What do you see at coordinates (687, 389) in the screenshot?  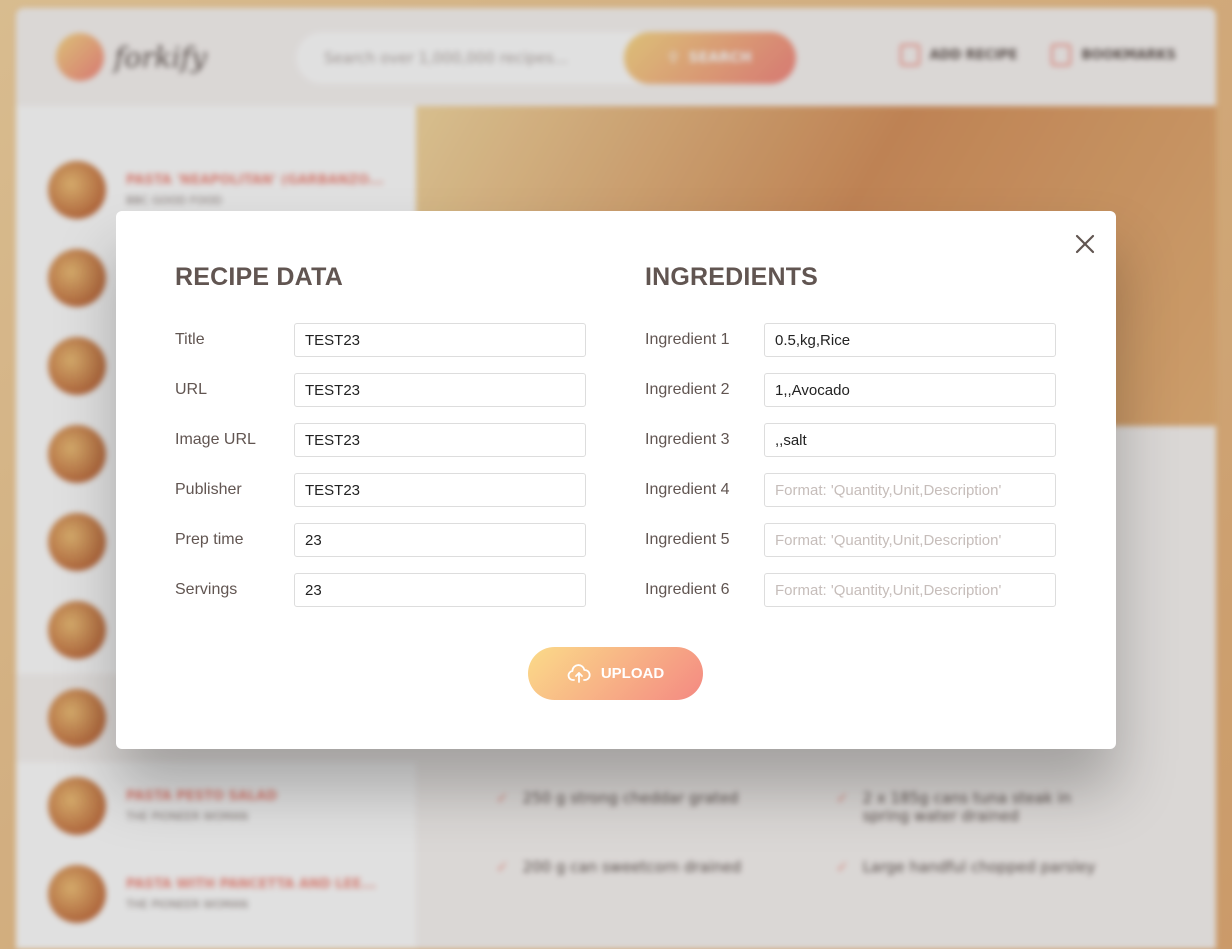 I see `ingredient-2-label: Ingredient 2` at bounding box center [687, 389].